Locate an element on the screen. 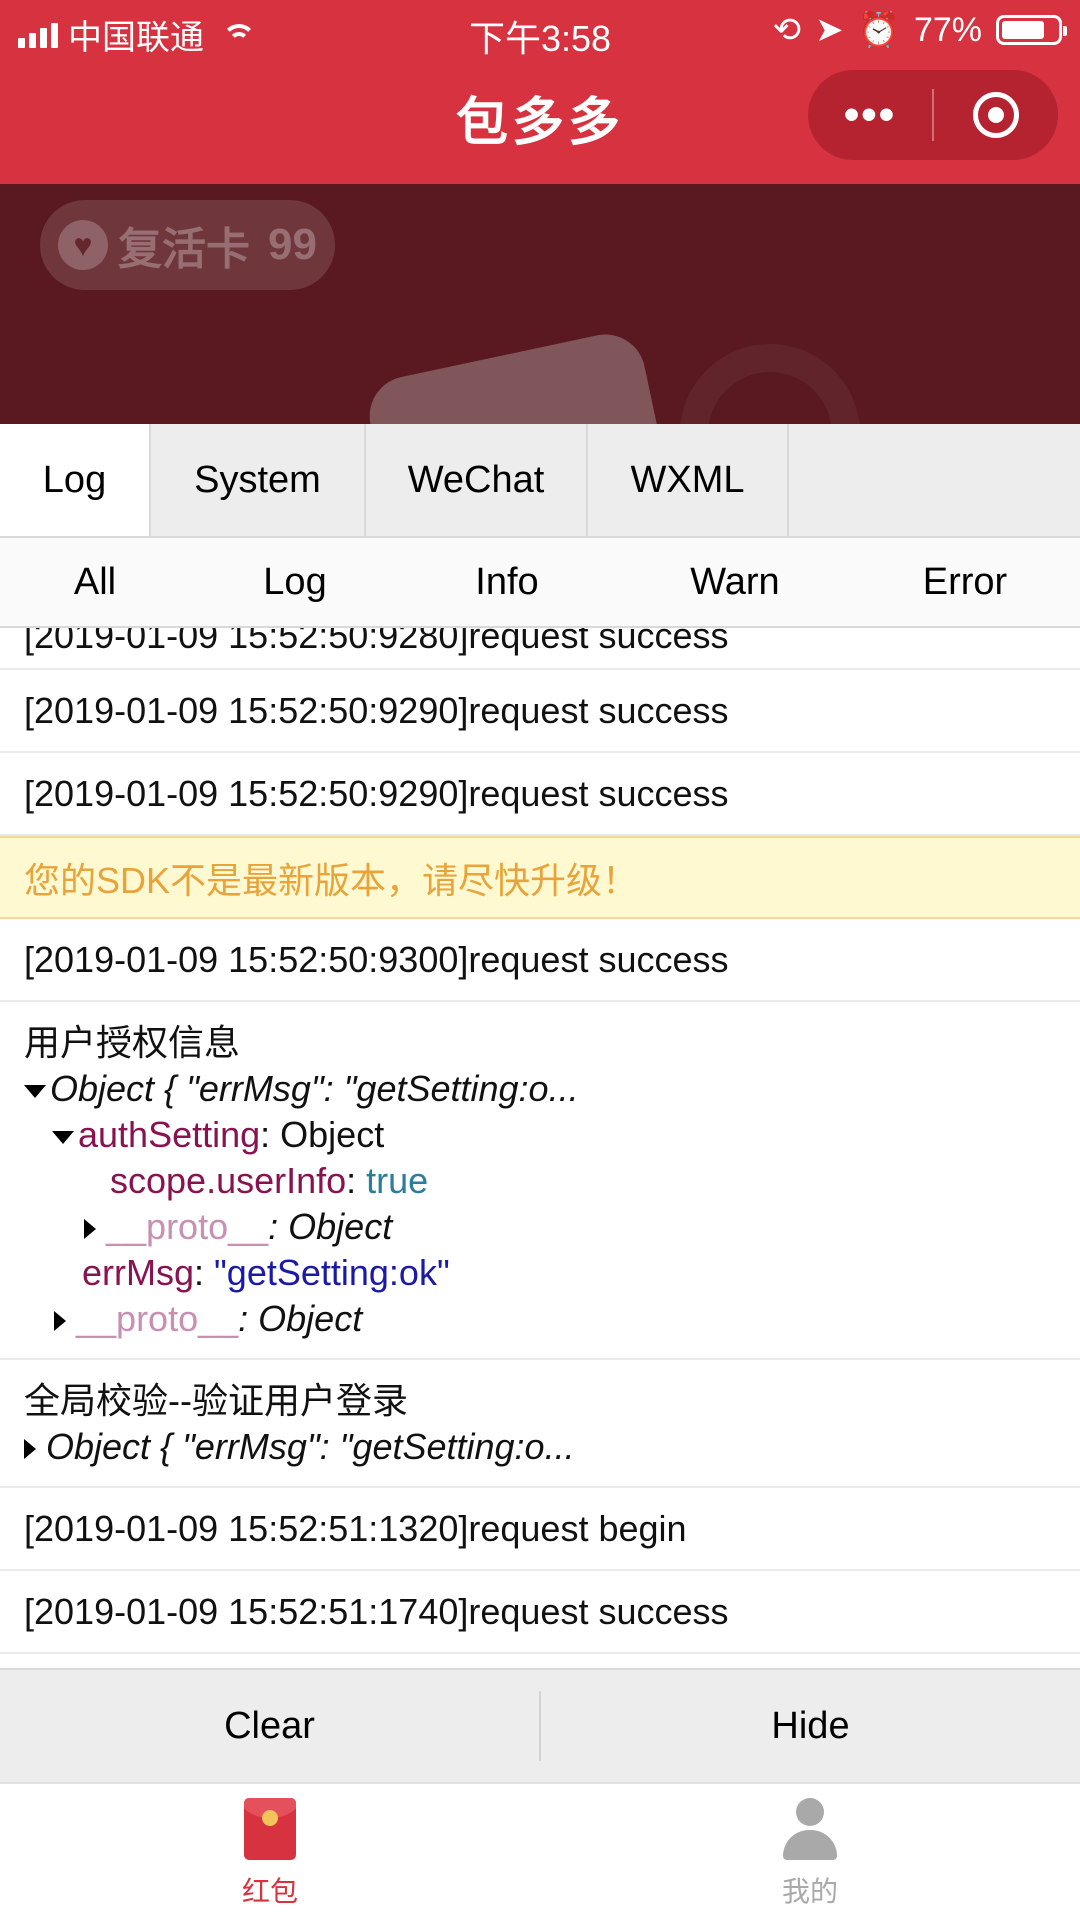  rotation-lock-icon: ⟲ is located at coordinates (787, 30).